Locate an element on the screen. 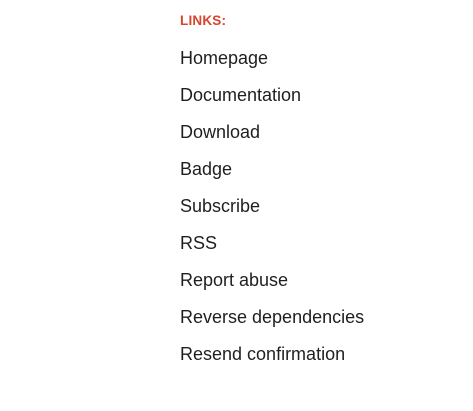  list-item: Subscribe is located at coordinates (272, 211).